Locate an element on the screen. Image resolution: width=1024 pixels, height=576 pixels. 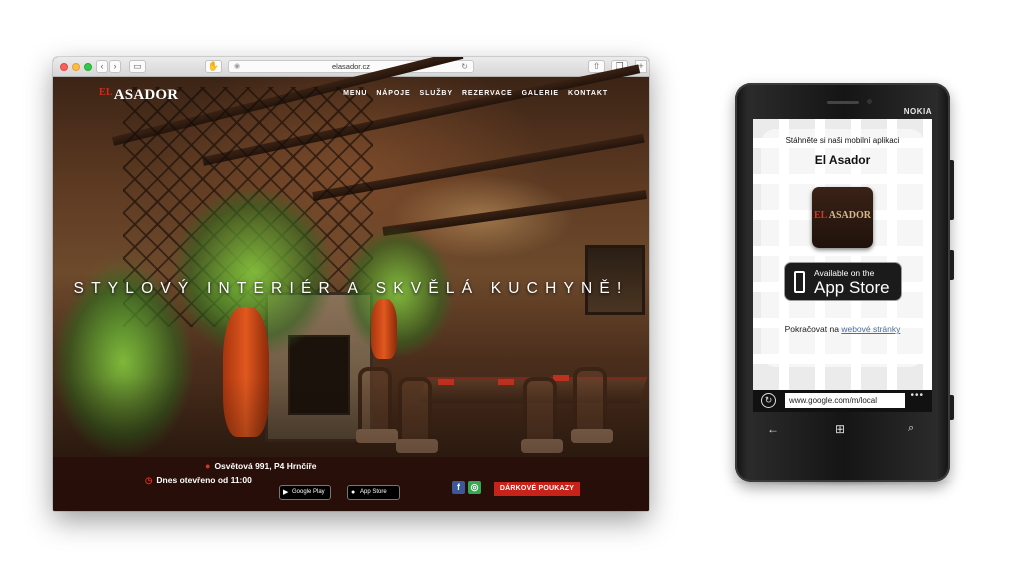
mobile-address-bar: ↻ www.google.com/m/local ••• is located at coordinates (842, 401).